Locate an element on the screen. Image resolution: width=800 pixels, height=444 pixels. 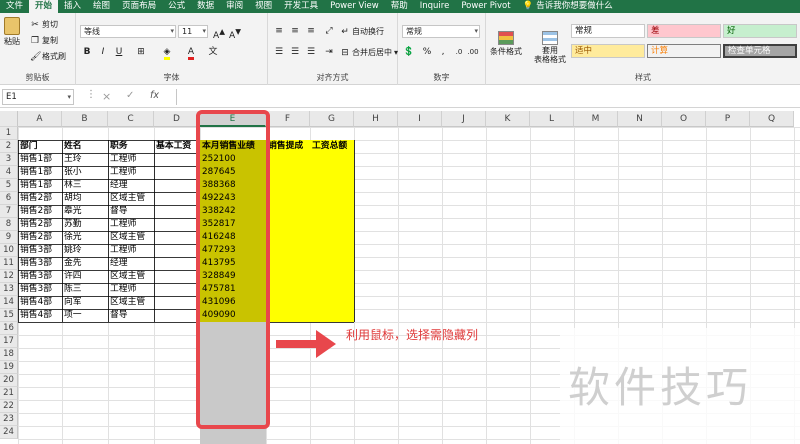
row-header-10: 10 is located at coordinates (9, 250).